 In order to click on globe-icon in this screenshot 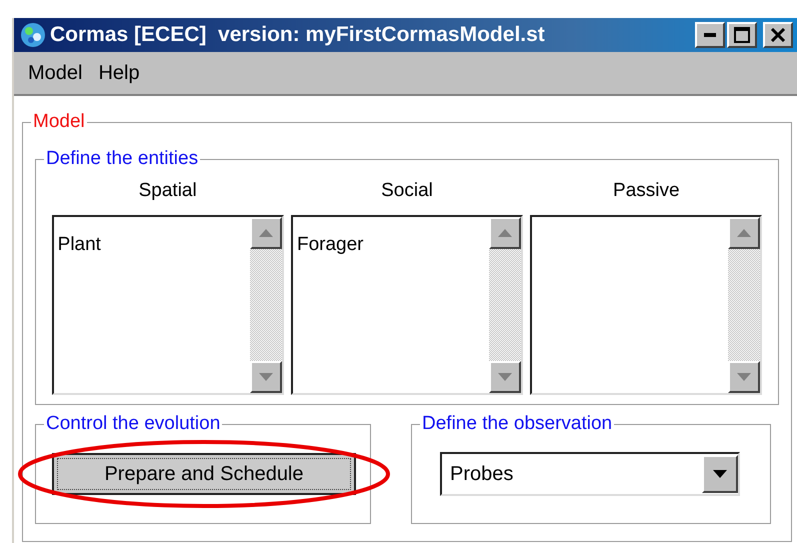, I will do `click(33, 35)`.